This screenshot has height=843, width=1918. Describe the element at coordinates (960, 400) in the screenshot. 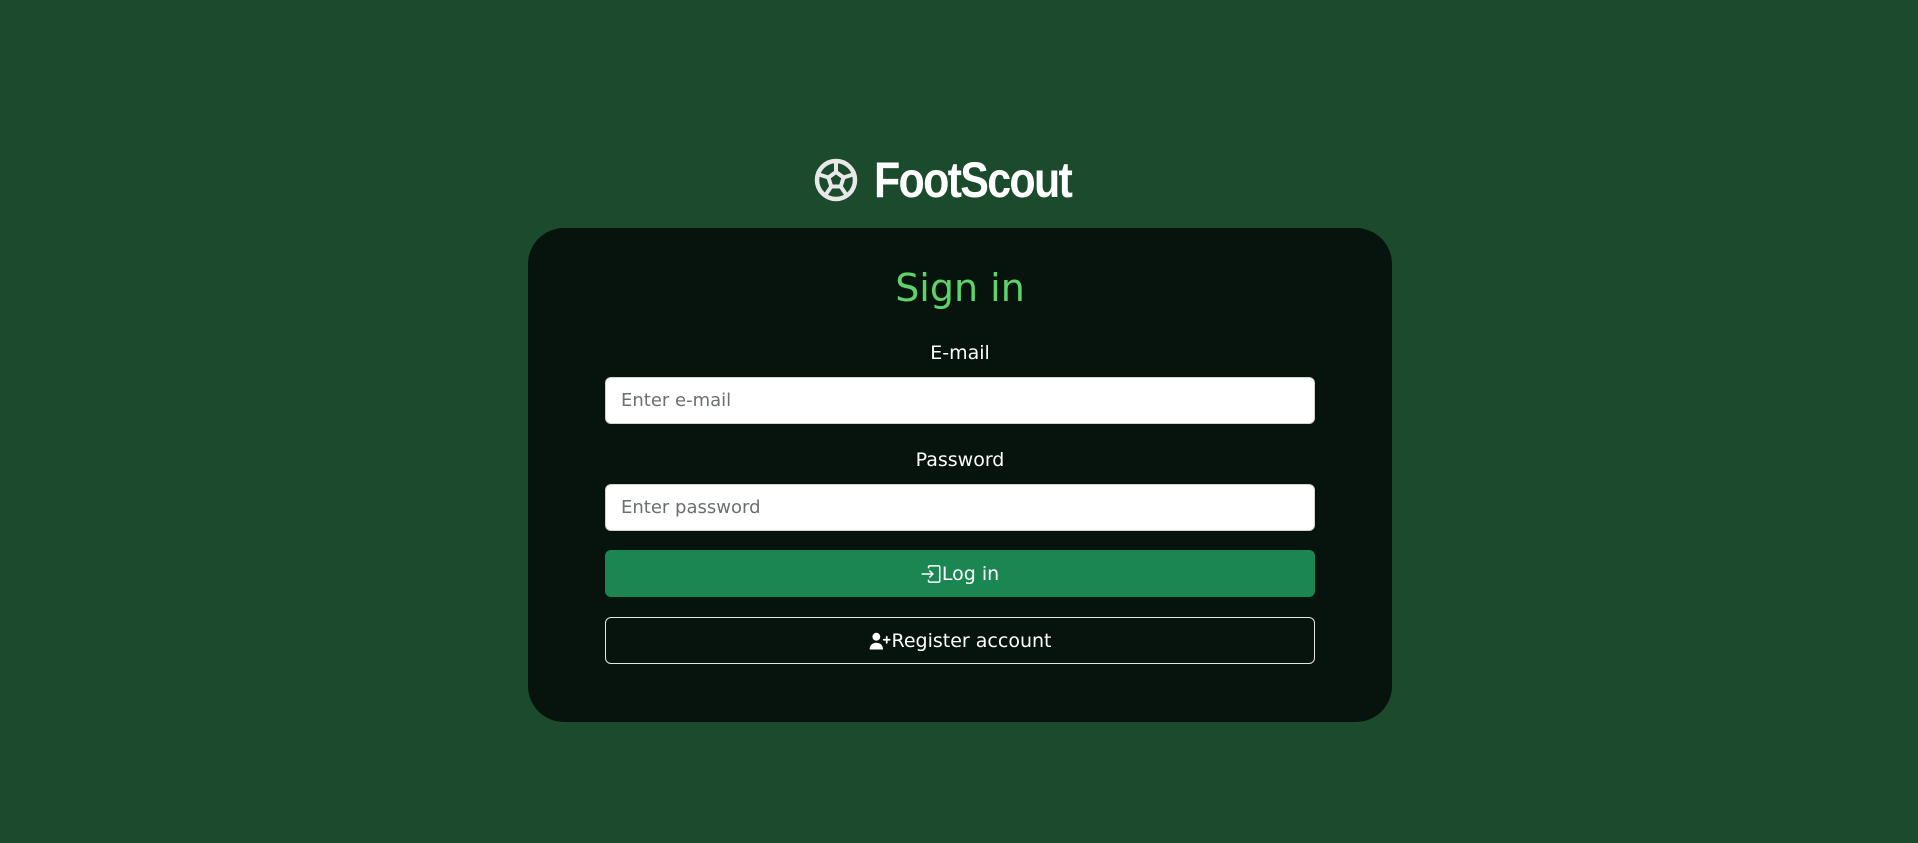

I see `email-field` at that location.